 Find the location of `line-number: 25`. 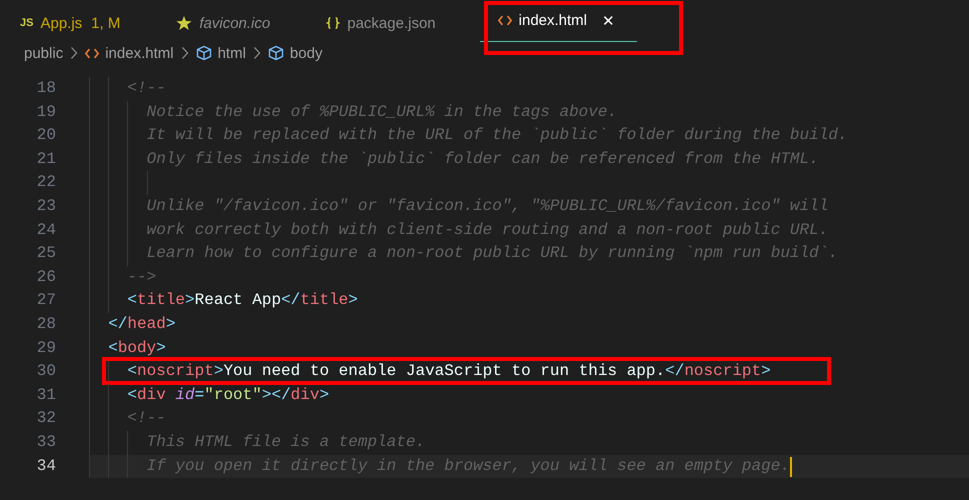

line-number: 25 is located at coordinates (46, 253).